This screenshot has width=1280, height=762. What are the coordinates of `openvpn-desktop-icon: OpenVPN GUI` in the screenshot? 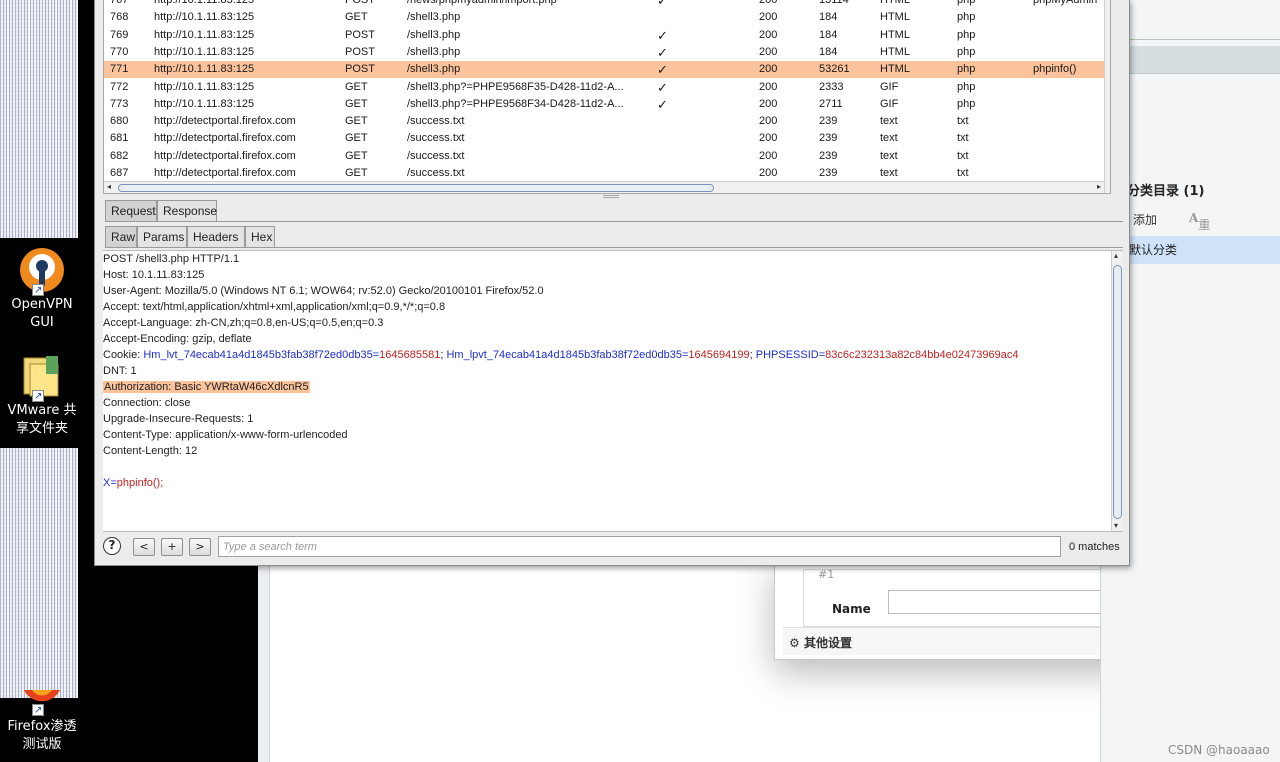 It's located at (42, 289).